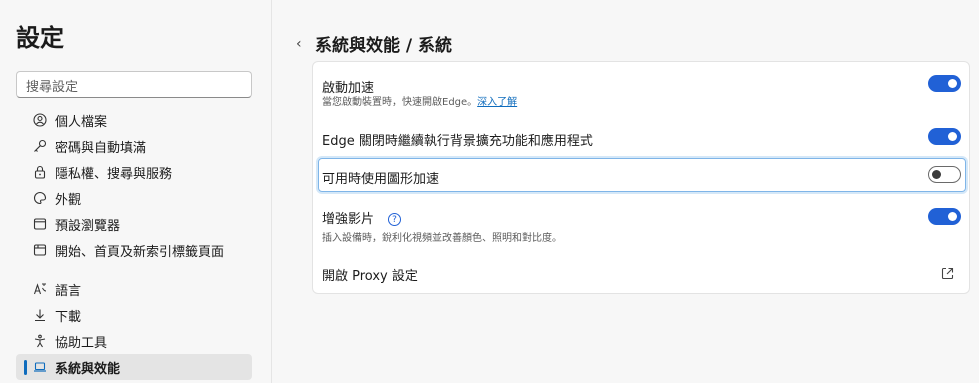  What do you see at coordinates (381, 179) in the screenshot?
I see `hardware-accel-label: 可用時使用圖形加速` at bounding box center [381, 179].